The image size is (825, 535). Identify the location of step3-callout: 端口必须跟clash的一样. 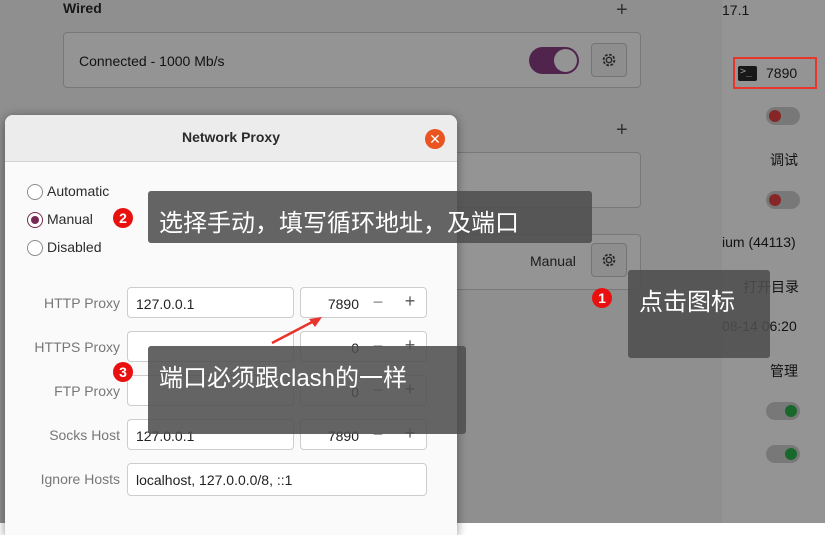
(307, 390).